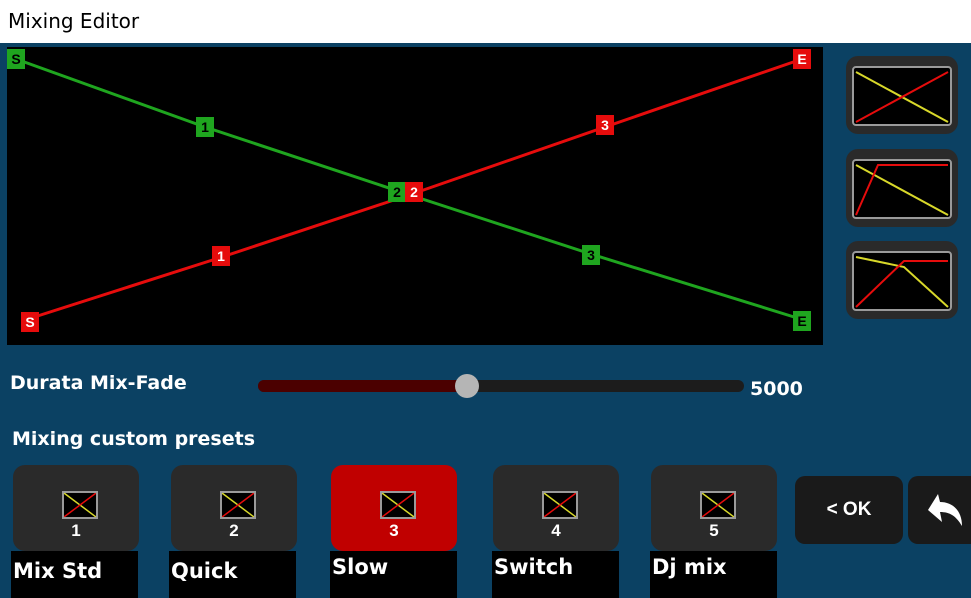  Describe the element at coordinates (362, 386) in the screenshot. I see `duration-slider-fill` at that location.